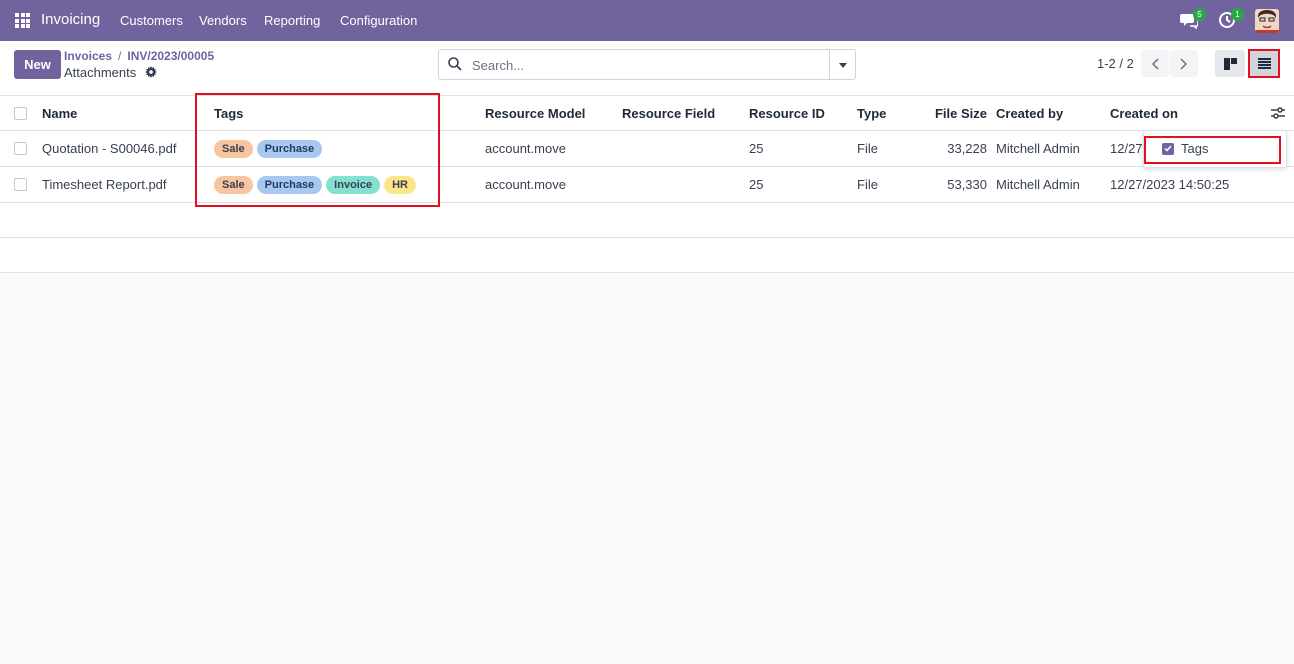  Describe the element at coordinates (223, 20) in the screenshot. I see `menu-vendors: Vendors` at that location.